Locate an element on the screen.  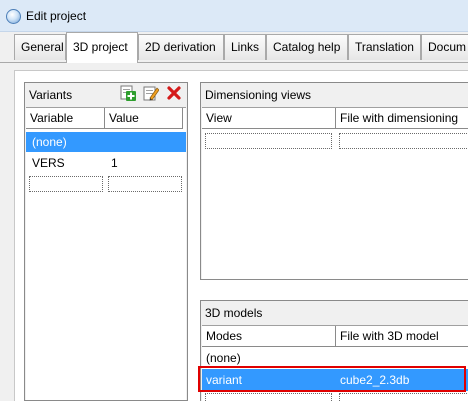
variants-col-variable: Variable is located at coordinates (65, 118).